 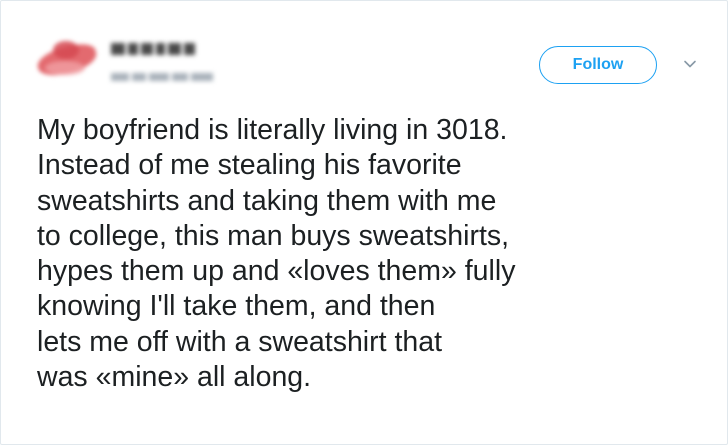 I want to click on tweet-text-line: was «mine» all along., so click(x=174, y=377).